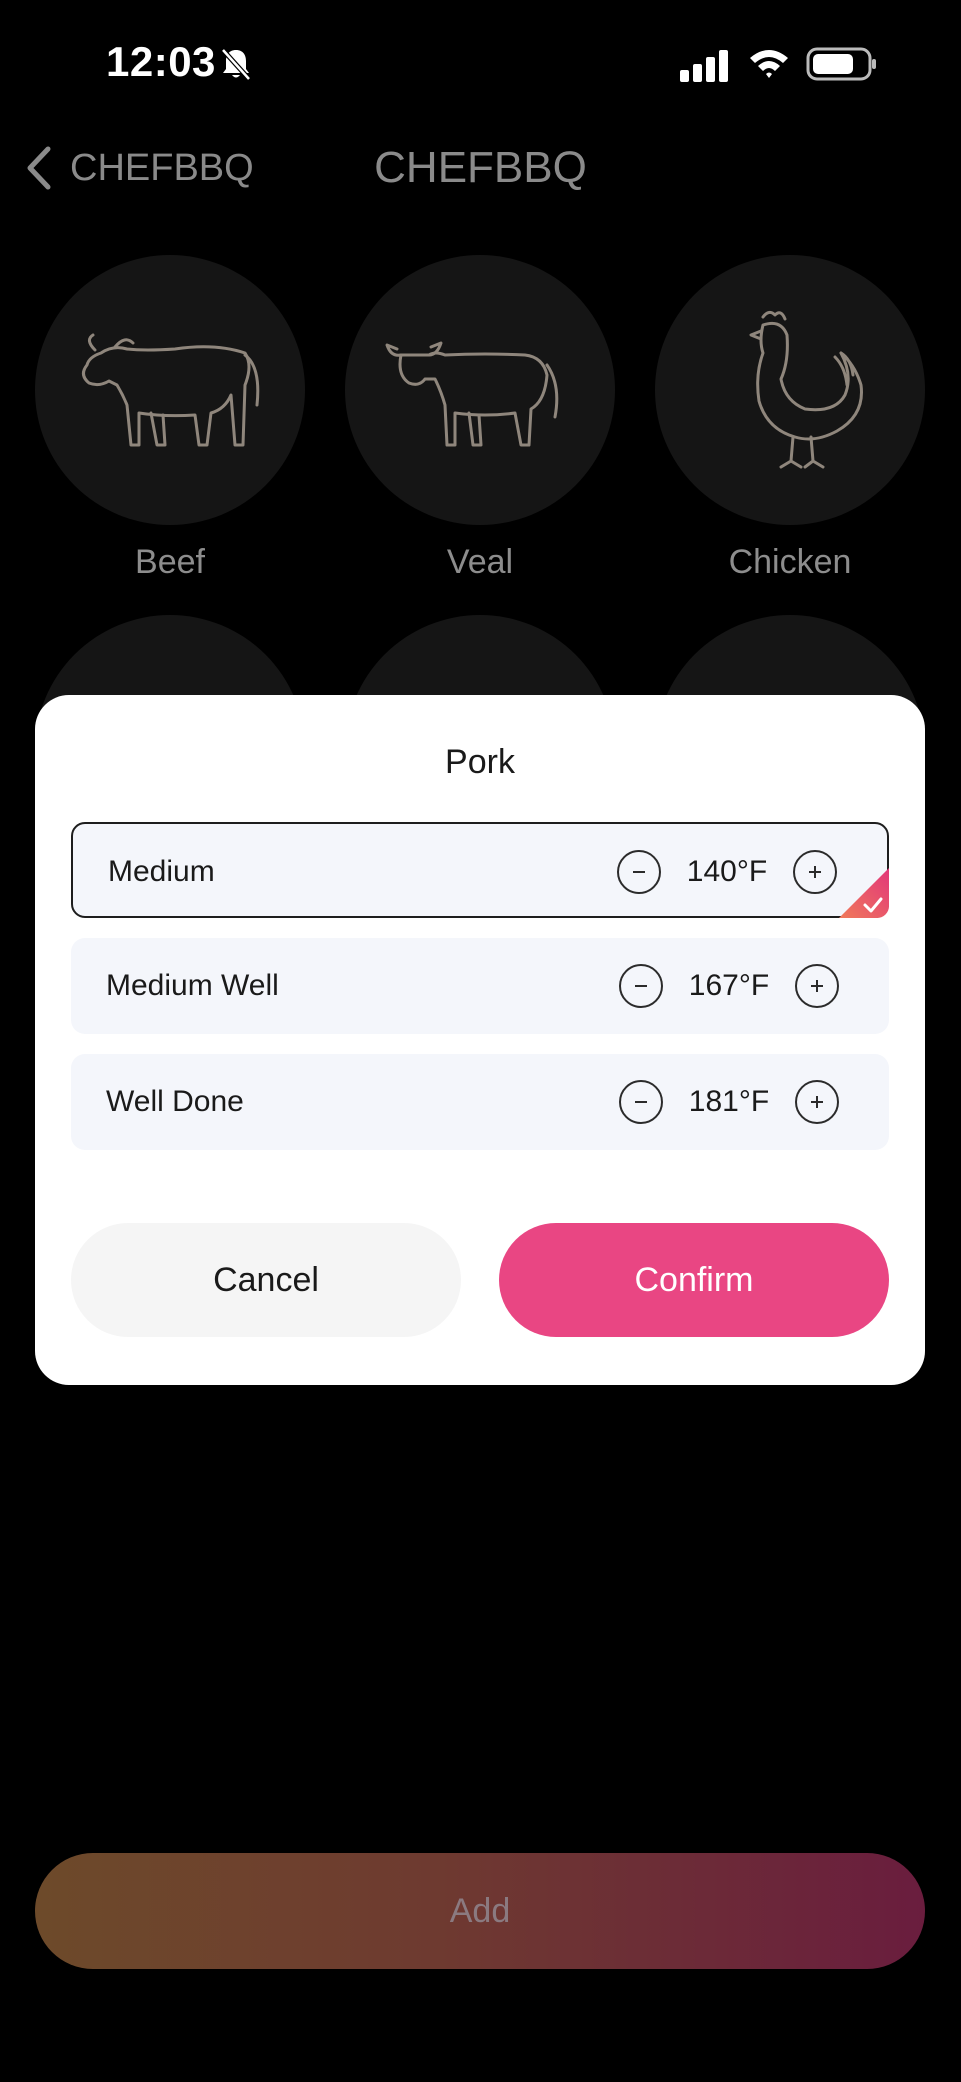 This screenshot has width=961, height=2082. What do you see at coordinates (192, 985) in the screenshot?
I see `option-label: Medium Well` at bounding box center [192, 985].